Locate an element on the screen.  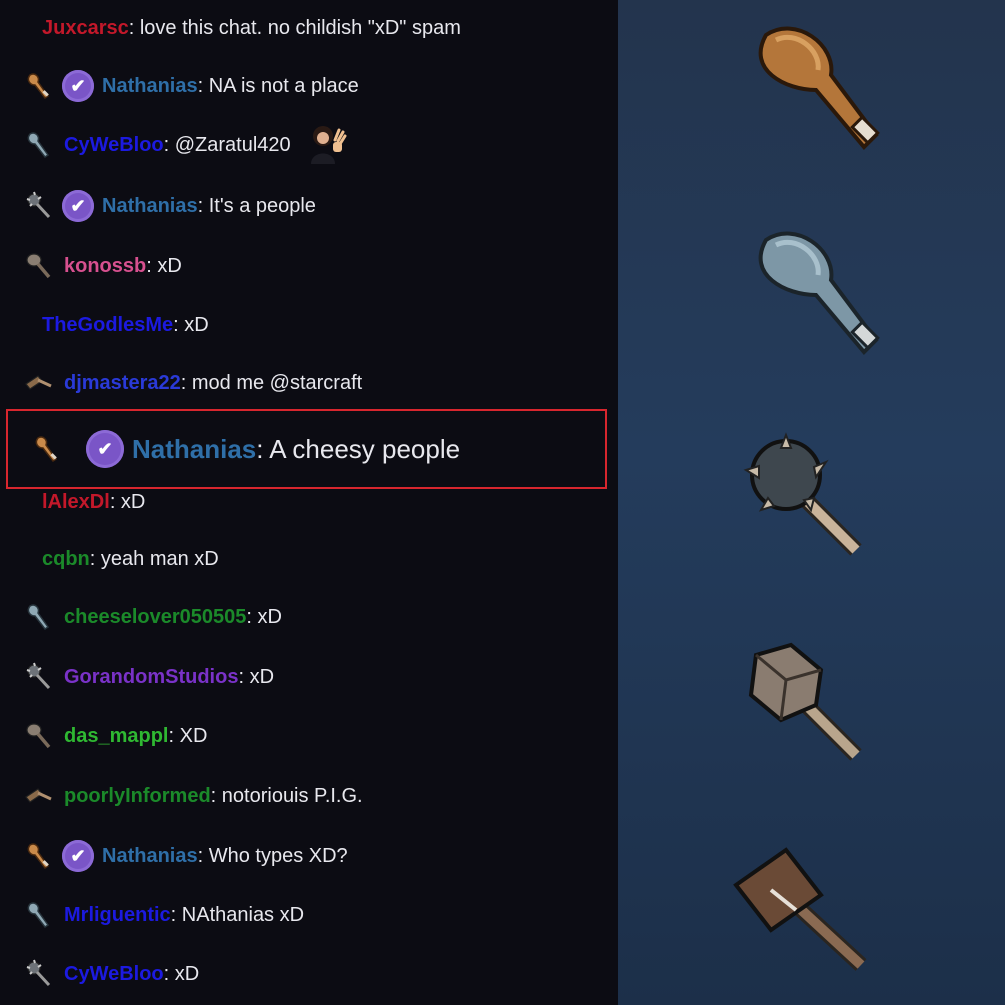
highlight-box: ✔ Nathanias: A cheesy people is located at coordinates (306, 449).